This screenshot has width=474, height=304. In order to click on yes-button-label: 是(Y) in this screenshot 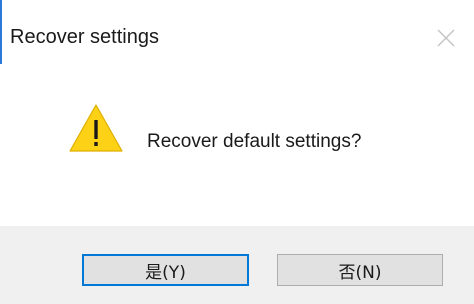, I will do `click(165, 272)`.